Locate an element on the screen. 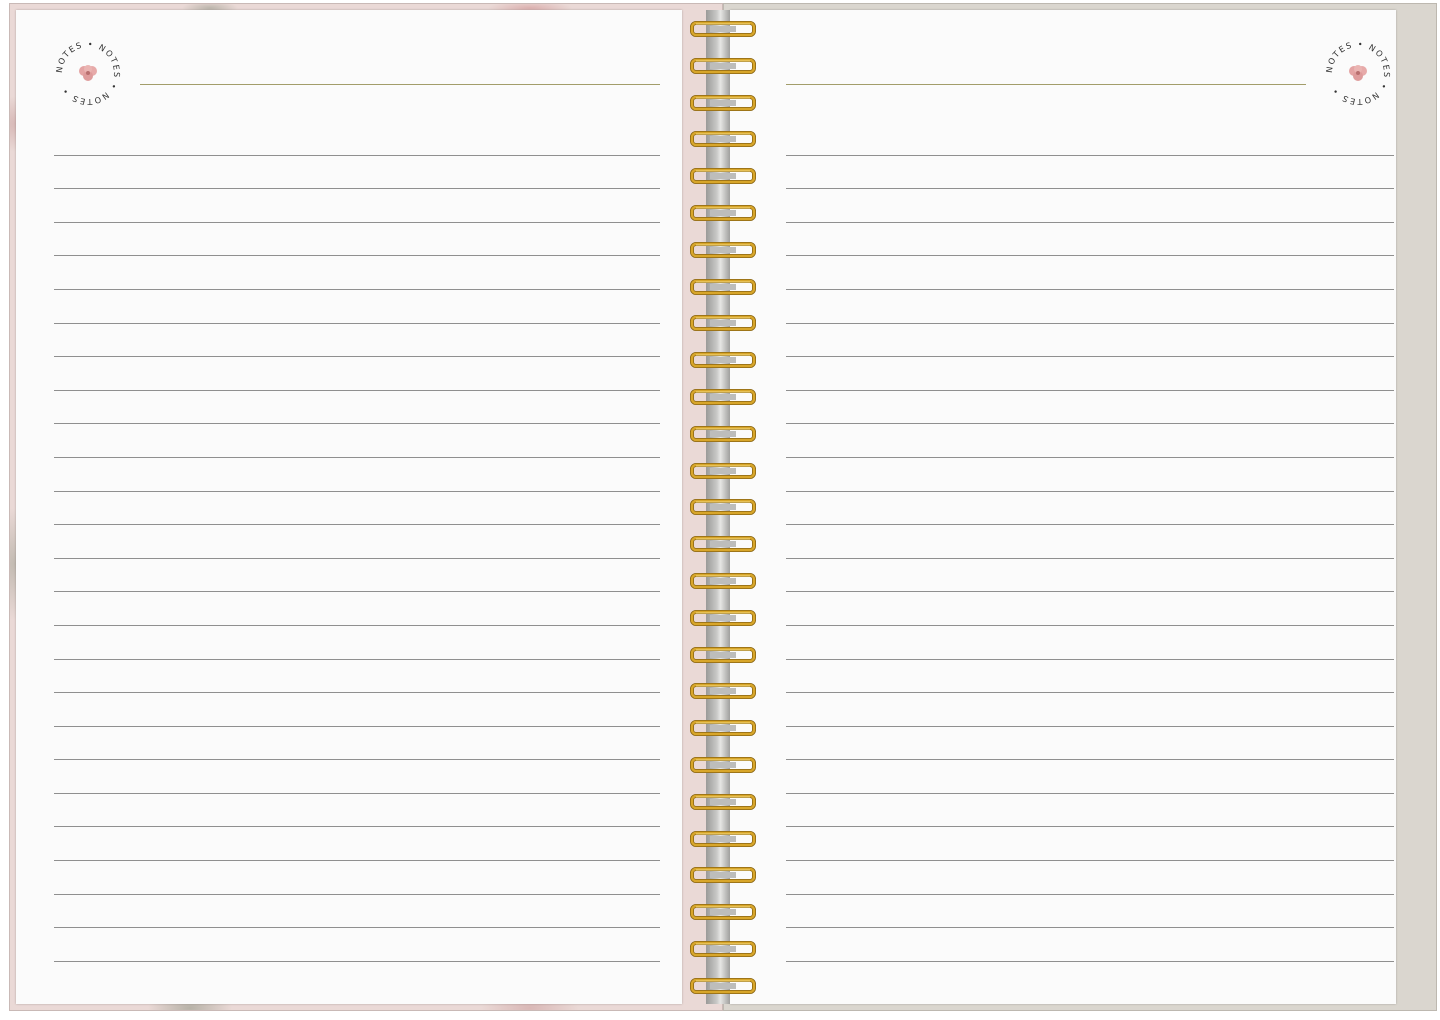 This screenshot has height=1020, width=1440. spiral-binding is located at coordinates (724, 510).